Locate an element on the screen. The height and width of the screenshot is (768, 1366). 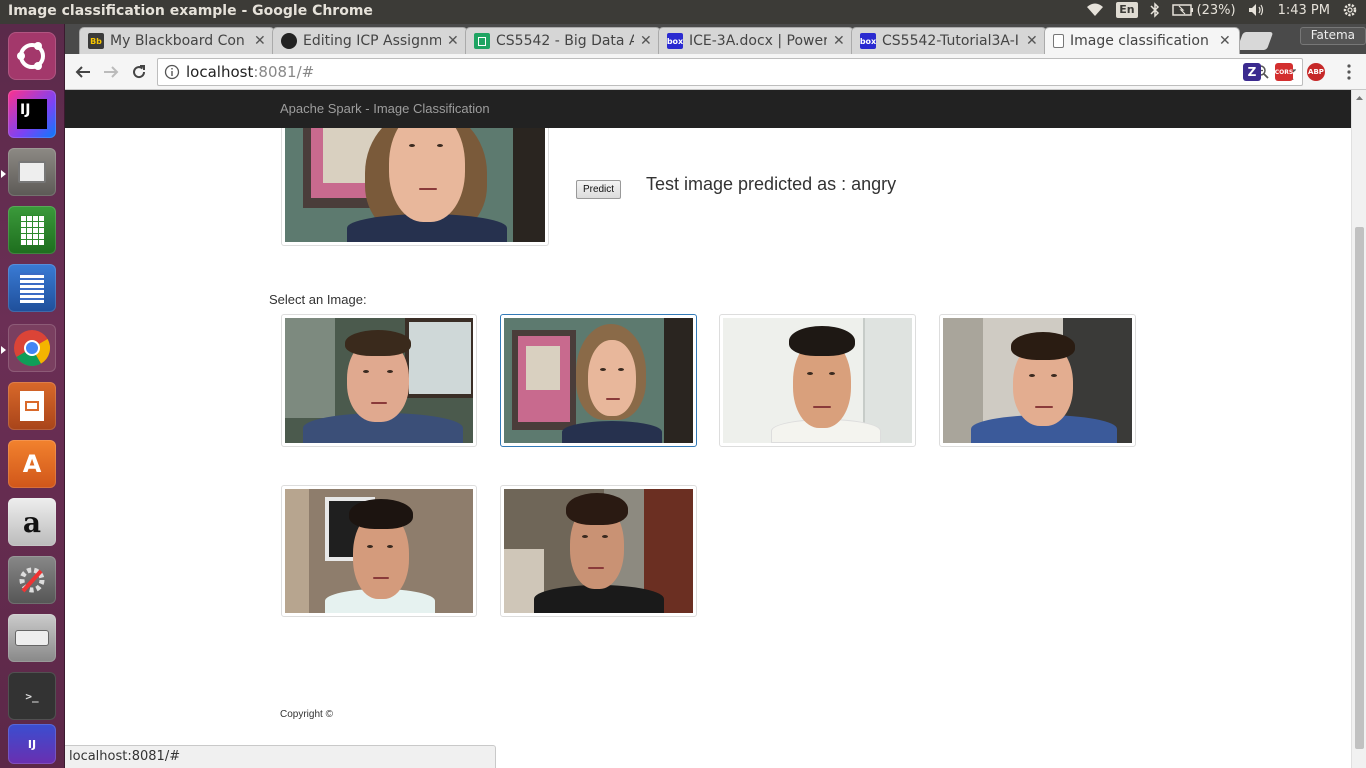
disk-drive-icon is located at coordinates (32, 638).